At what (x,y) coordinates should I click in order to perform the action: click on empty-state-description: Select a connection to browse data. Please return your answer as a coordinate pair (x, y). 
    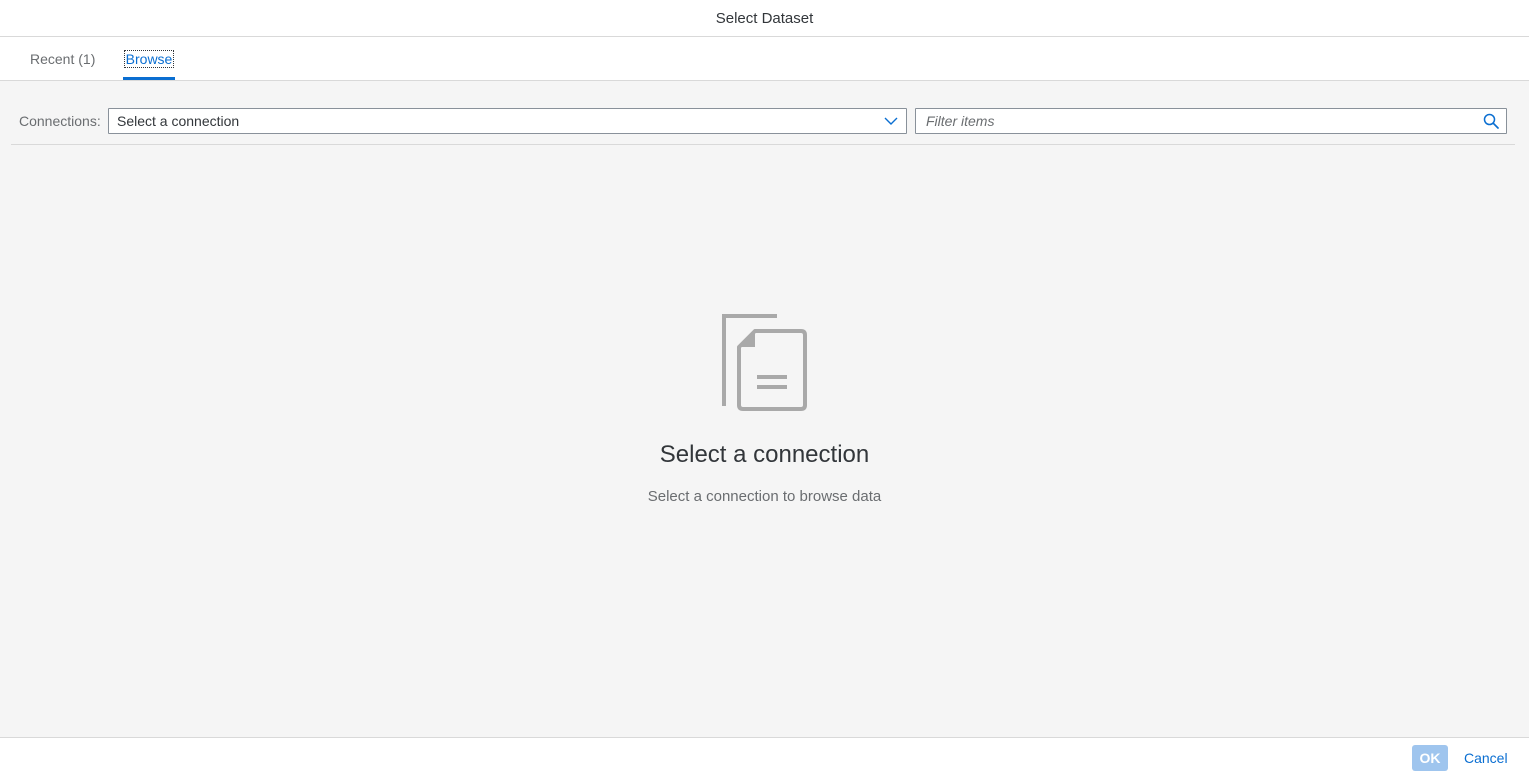
    Looking at the image, I should click on (764, 496).